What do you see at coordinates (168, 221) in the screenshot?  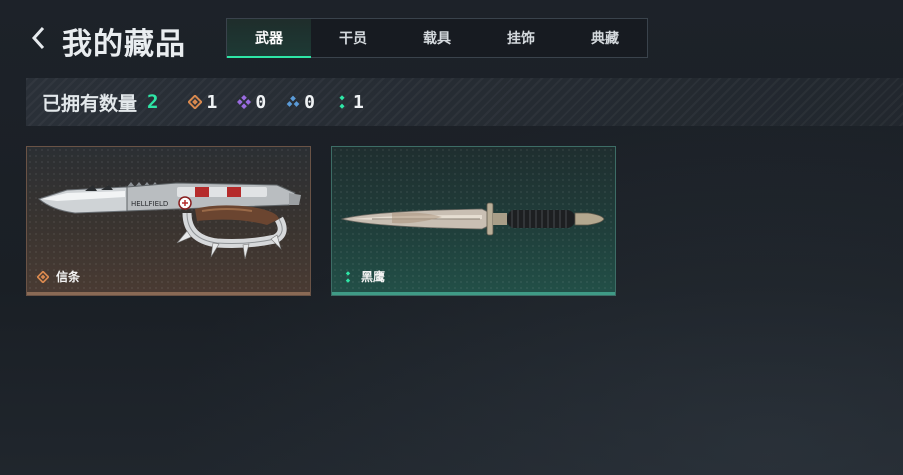 I see `item-card-xintiao: HELLFIELD 信条` at bounding box center [168, 221].